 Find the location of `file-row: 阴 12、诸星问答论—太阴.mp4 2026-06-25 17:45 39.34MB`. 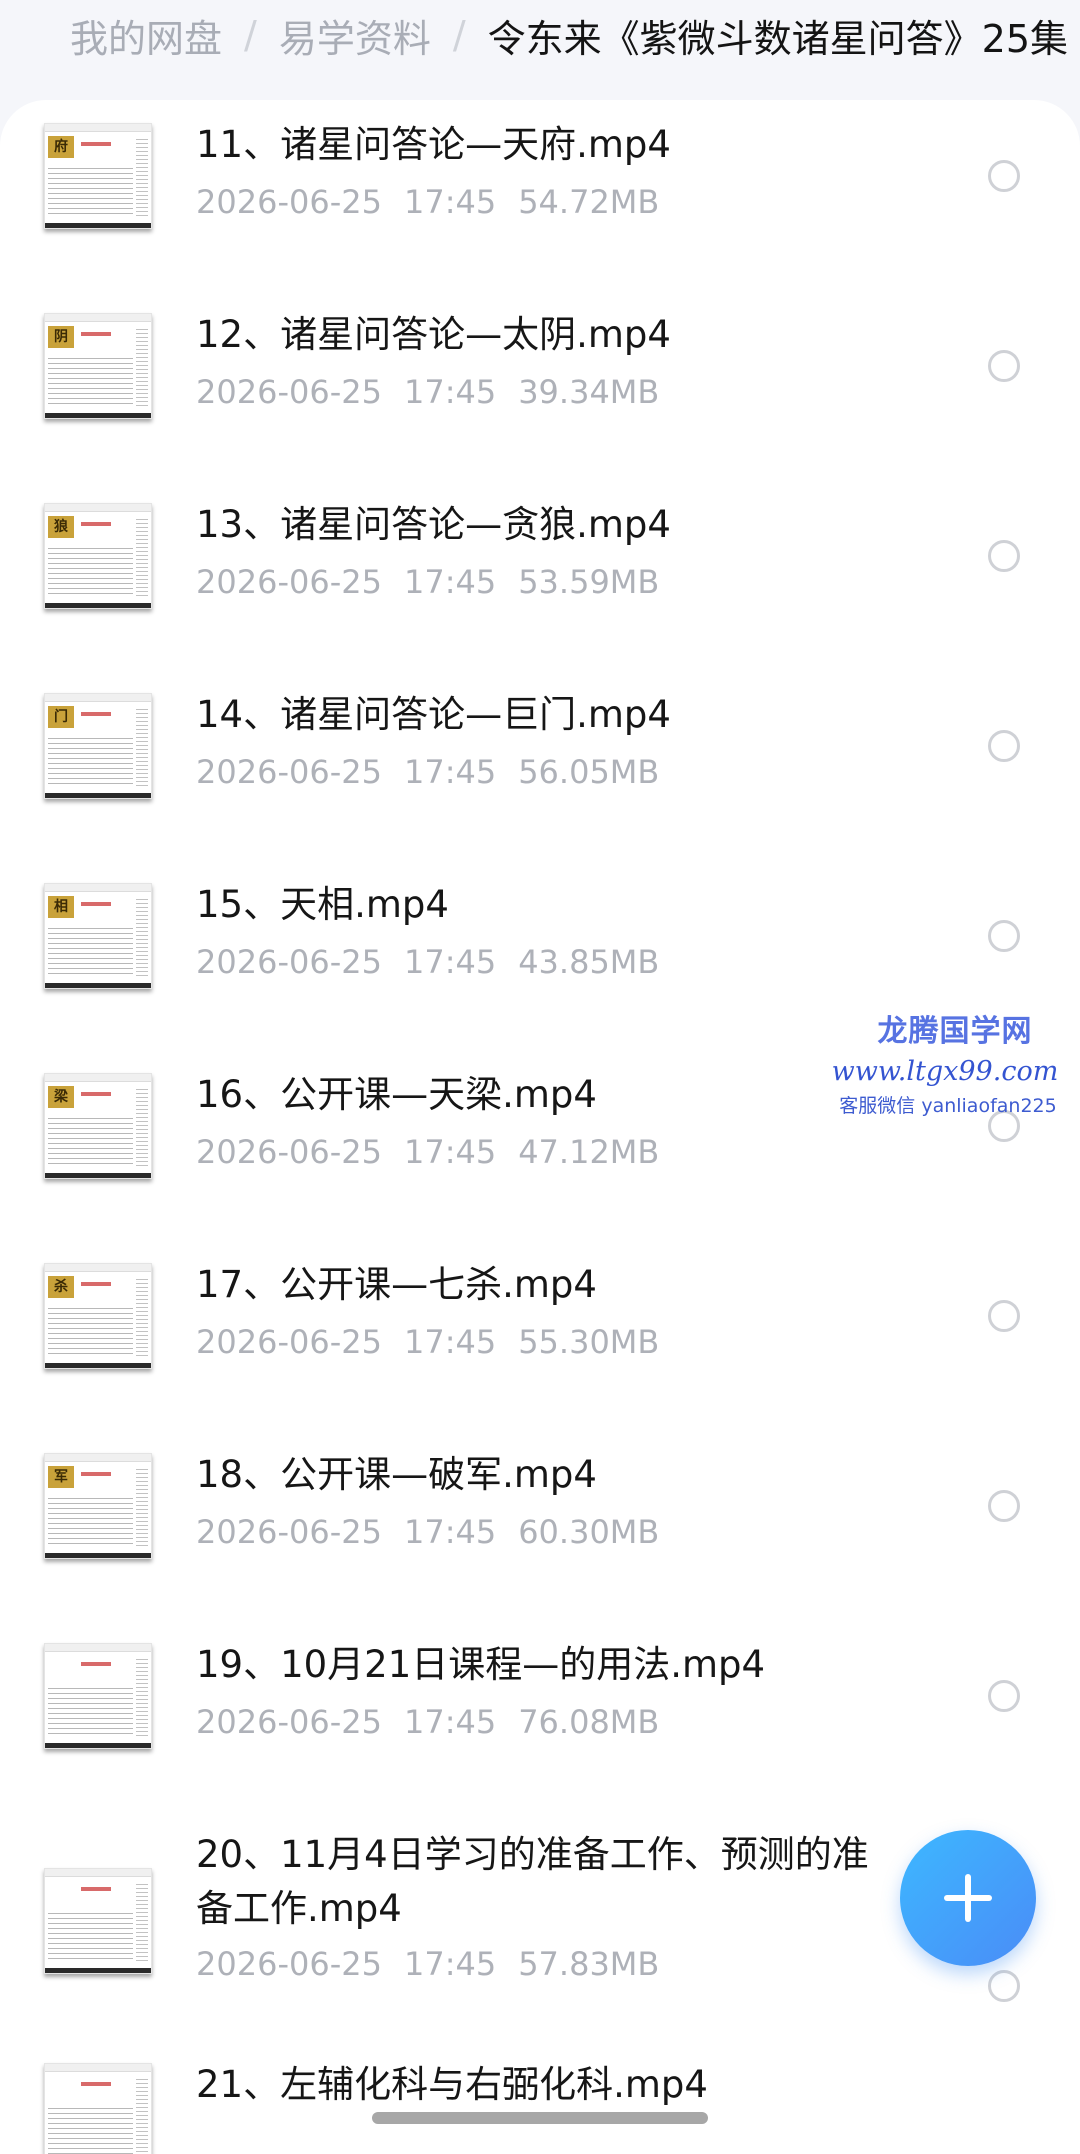

file-row: 阴 12、诸星问答论—太阴.mp4 2026-06-25 17:45 39.34MB is located at coordinates (540, 385).